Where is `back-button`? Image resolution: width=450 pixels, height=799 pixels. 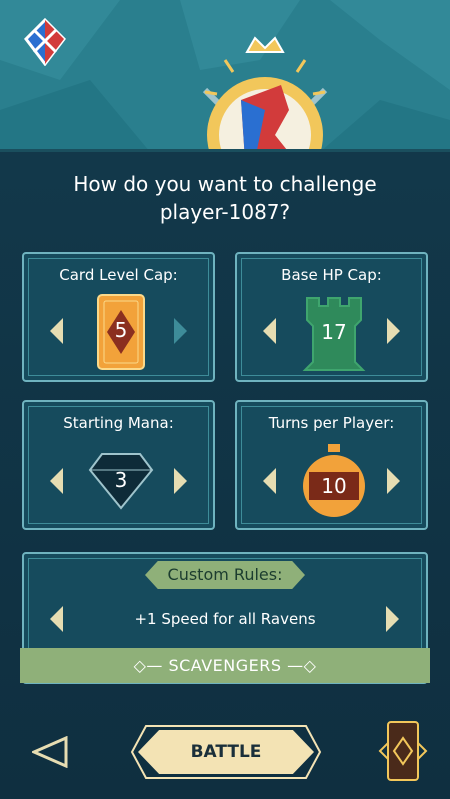 back-button is located at coordinates (49, 752).